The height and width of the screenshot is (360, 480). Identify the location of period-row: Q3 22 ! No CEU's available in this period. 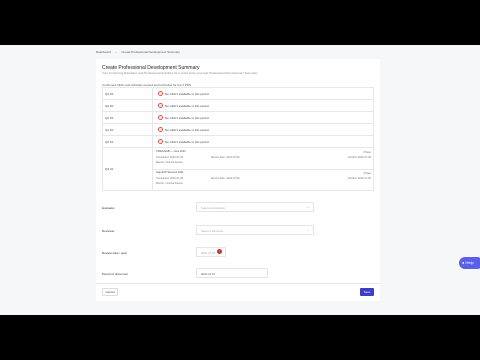
(238, 106).